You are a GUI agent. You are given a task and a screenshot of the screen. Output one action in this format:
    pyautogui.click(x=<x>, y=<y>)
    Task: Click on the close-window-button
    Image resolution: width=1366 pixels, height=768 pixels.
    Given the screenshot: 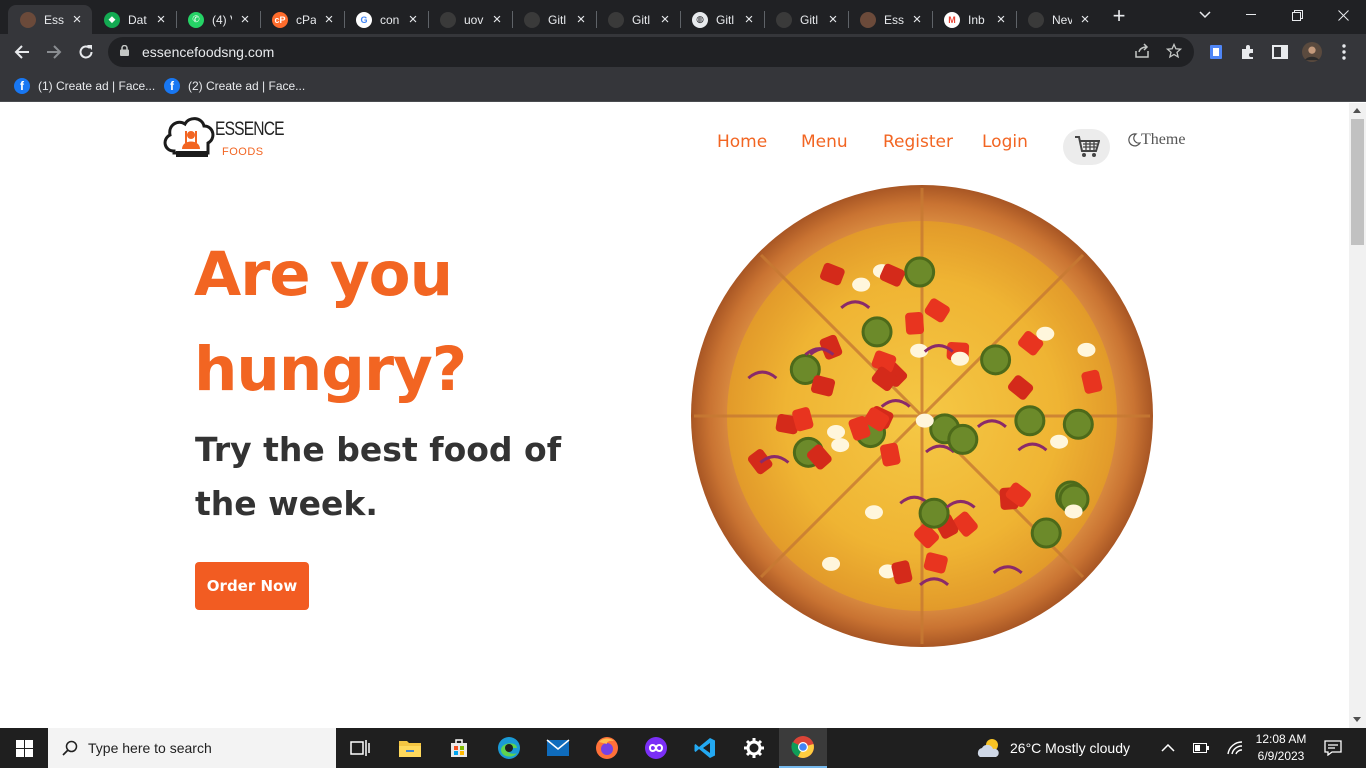 What is the action you would take?
    pyautogui.click(x=1343, y=15)
    